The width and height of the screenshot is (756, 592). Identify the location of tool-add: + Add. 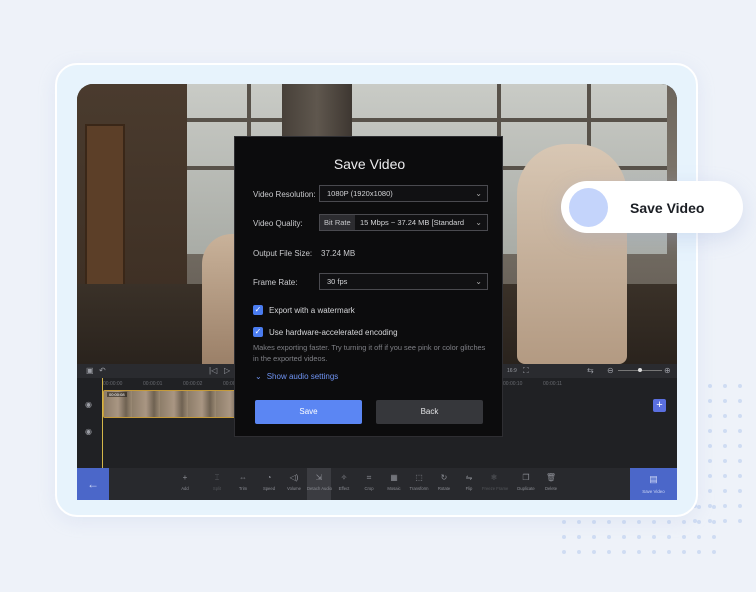
(185, 482).